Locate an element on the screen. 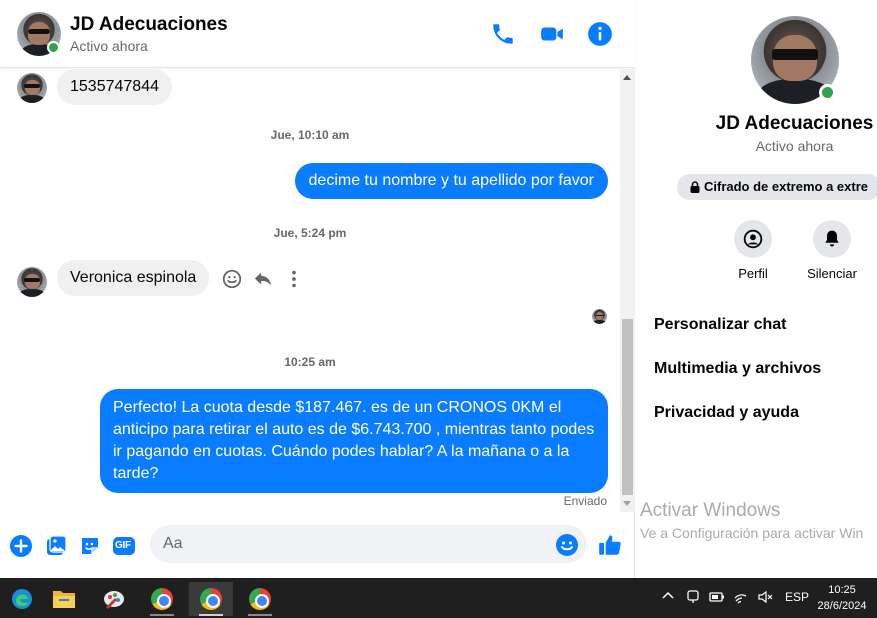 This screenshot has height=618, width=877. edge-icon is located at coordinates (22, 599).